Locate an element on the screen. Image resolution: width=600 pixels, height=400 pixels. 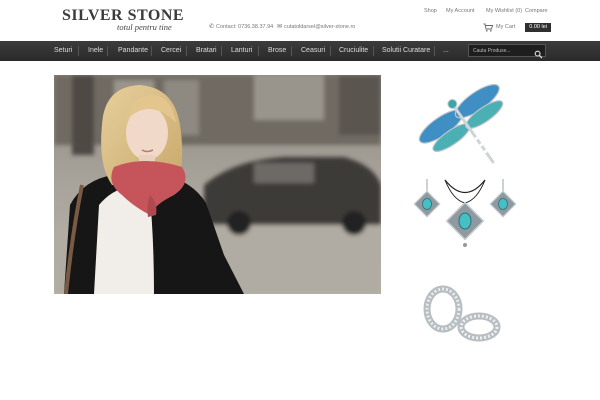
nav-item-cruciulite: Cruciulite is located at coordinates (353, 51).